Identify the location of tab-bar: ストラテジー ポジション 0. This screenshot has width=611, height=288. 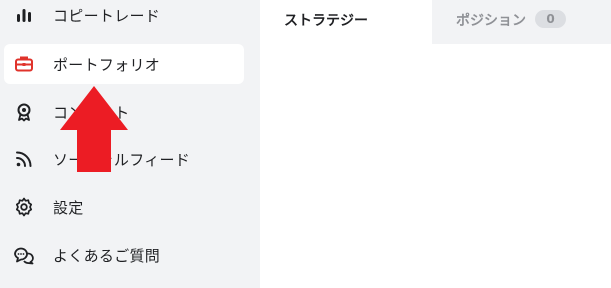
(435, 22).